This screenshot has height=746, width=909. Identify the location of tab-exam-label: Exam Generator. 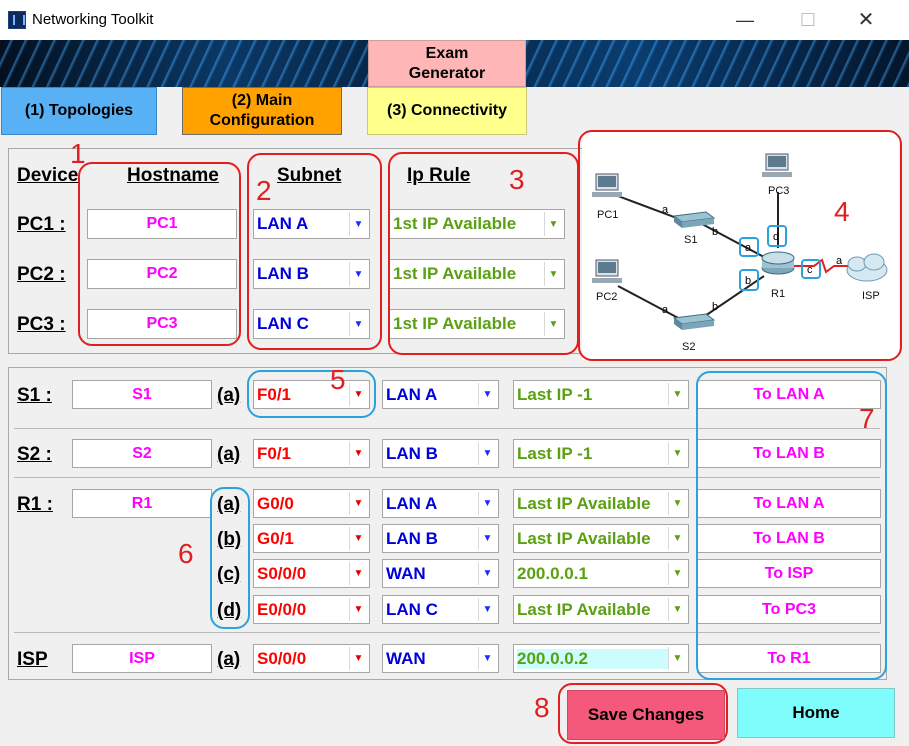
(447, 63).